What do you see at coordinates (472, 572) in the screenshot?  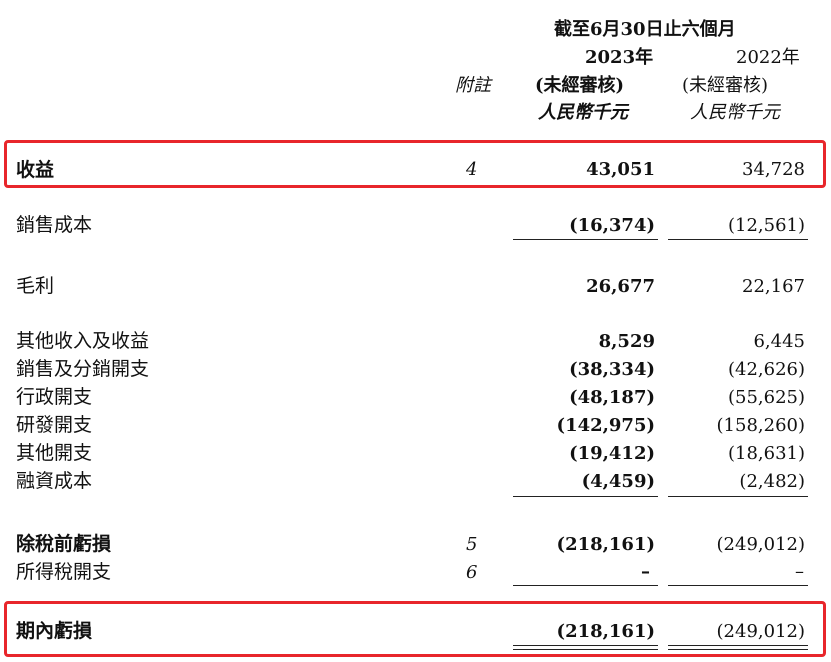 I see `row-note-income-tax: 6` at bounding box center [472, 572].